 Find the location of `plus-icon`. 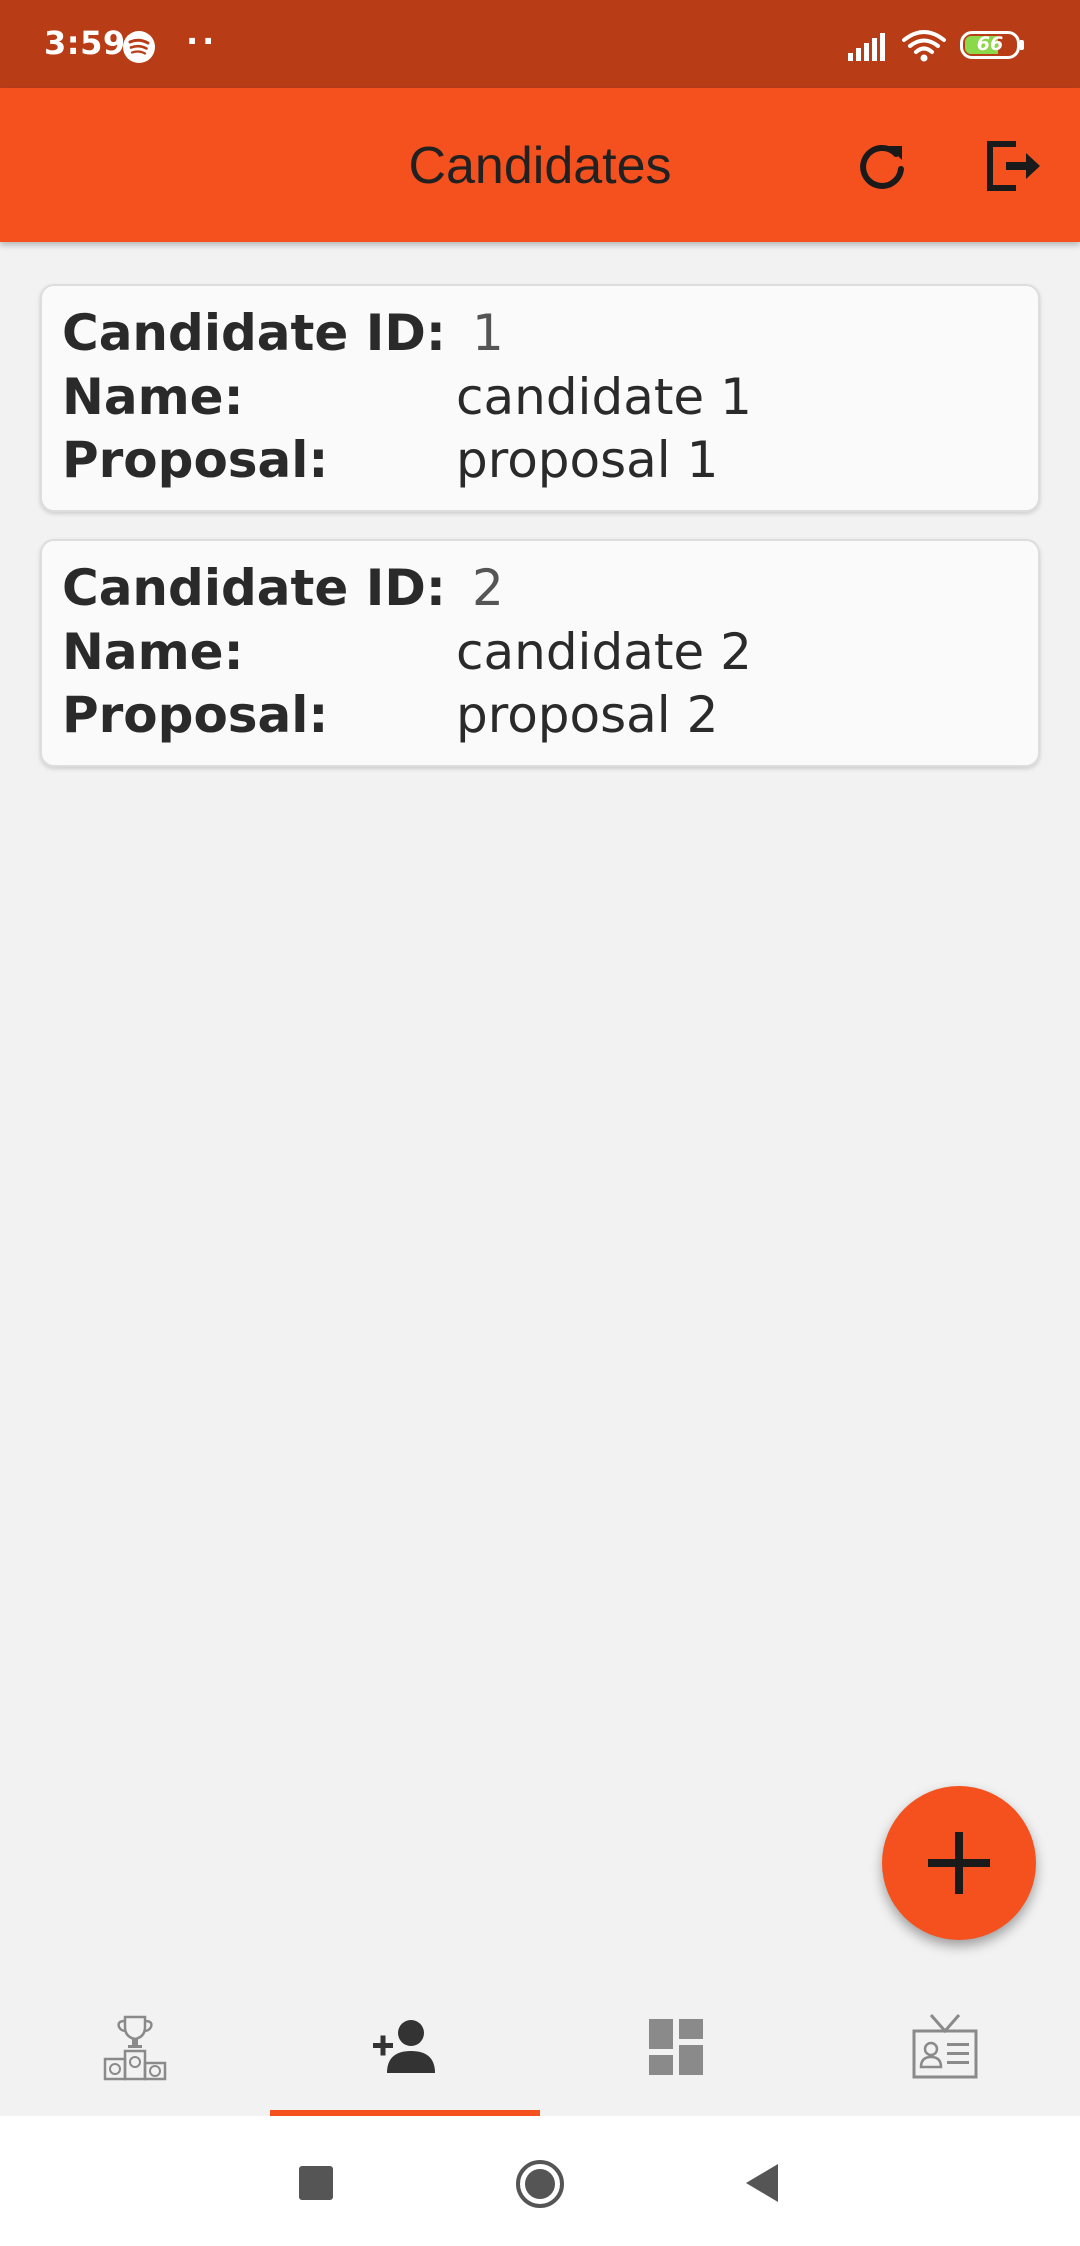

plus-icon is located at coordinates (959, 1863).